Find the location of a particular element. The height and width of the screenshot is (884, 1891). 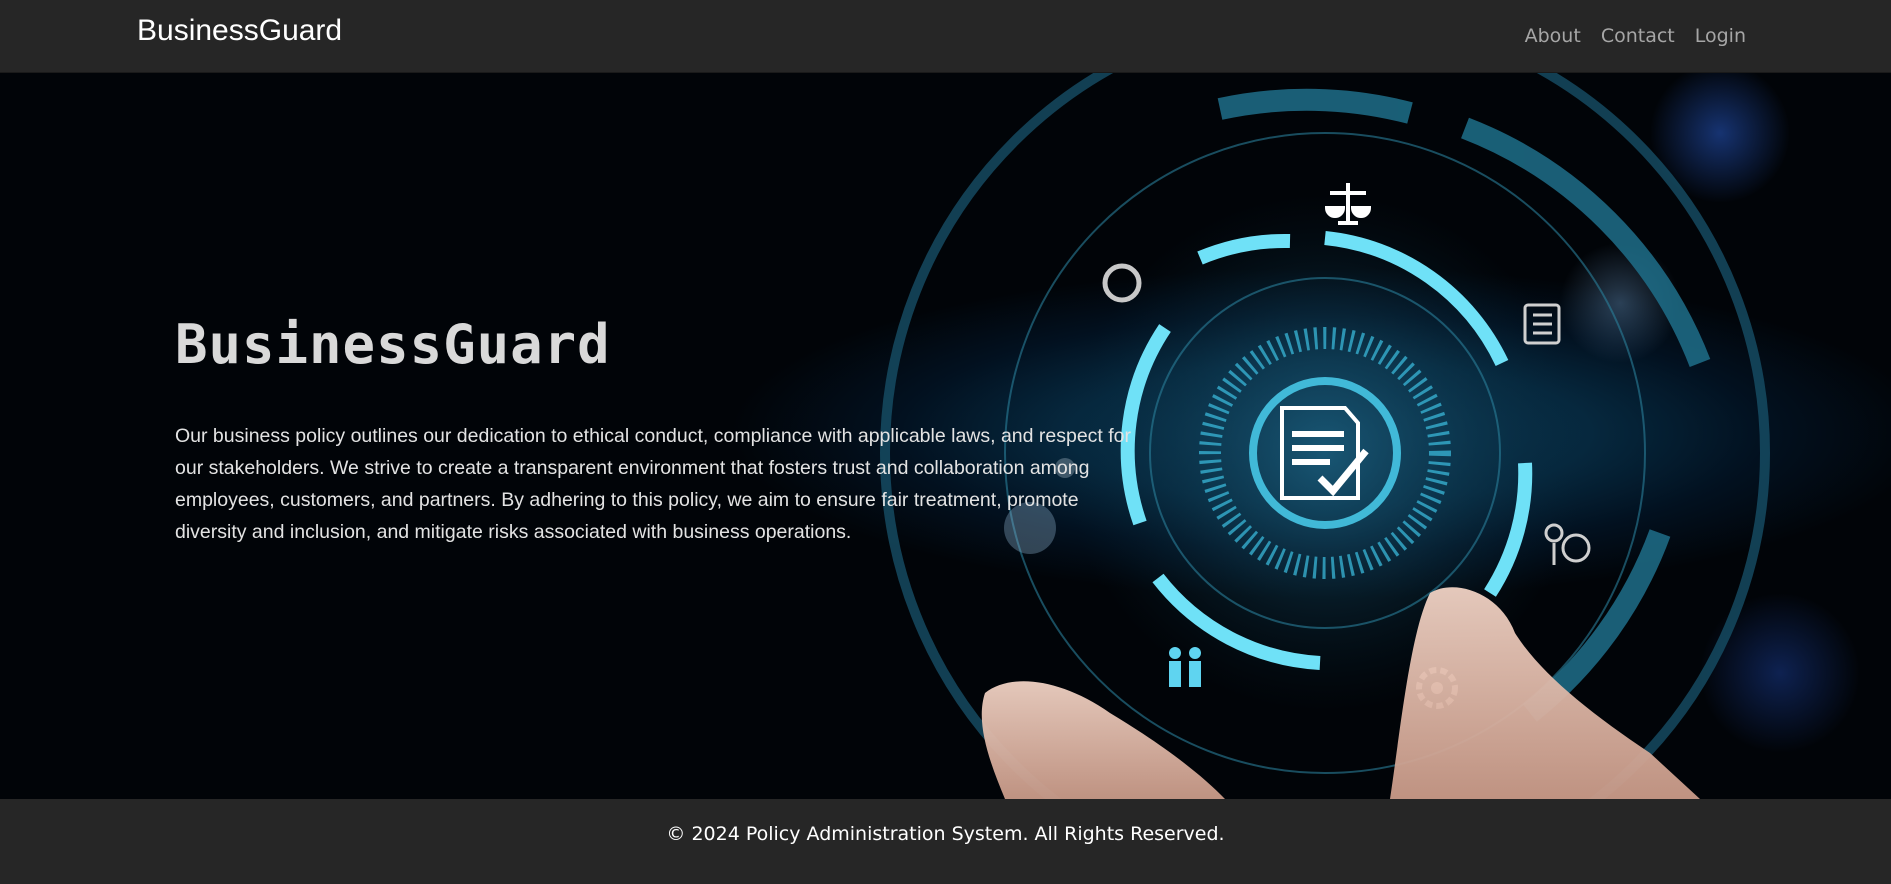

hero-title: BusinessGuard is located at coordinates (393, 344).